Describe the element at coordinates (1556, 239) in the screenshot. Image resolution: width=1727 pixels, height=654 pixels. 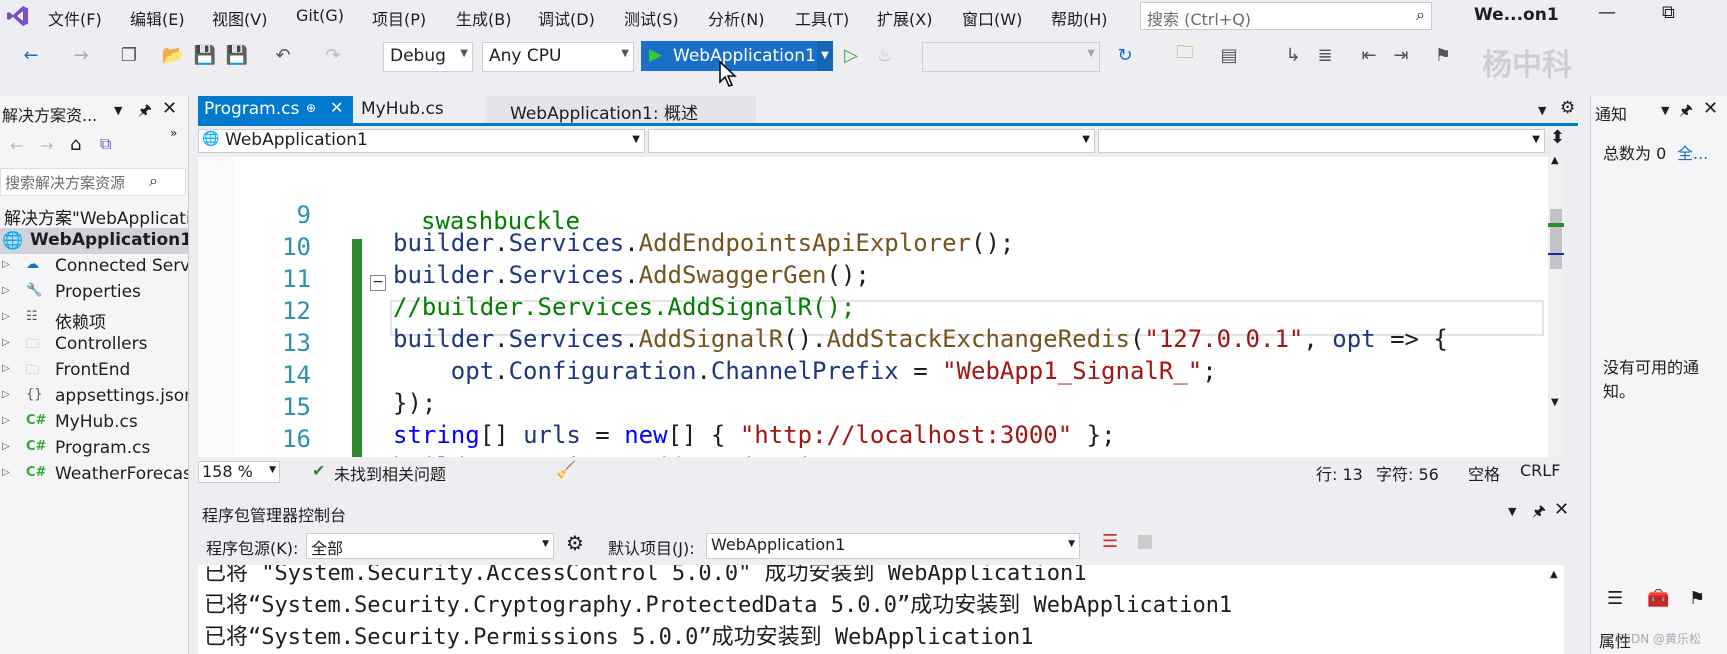
I see `scroll-thumb` at that location.